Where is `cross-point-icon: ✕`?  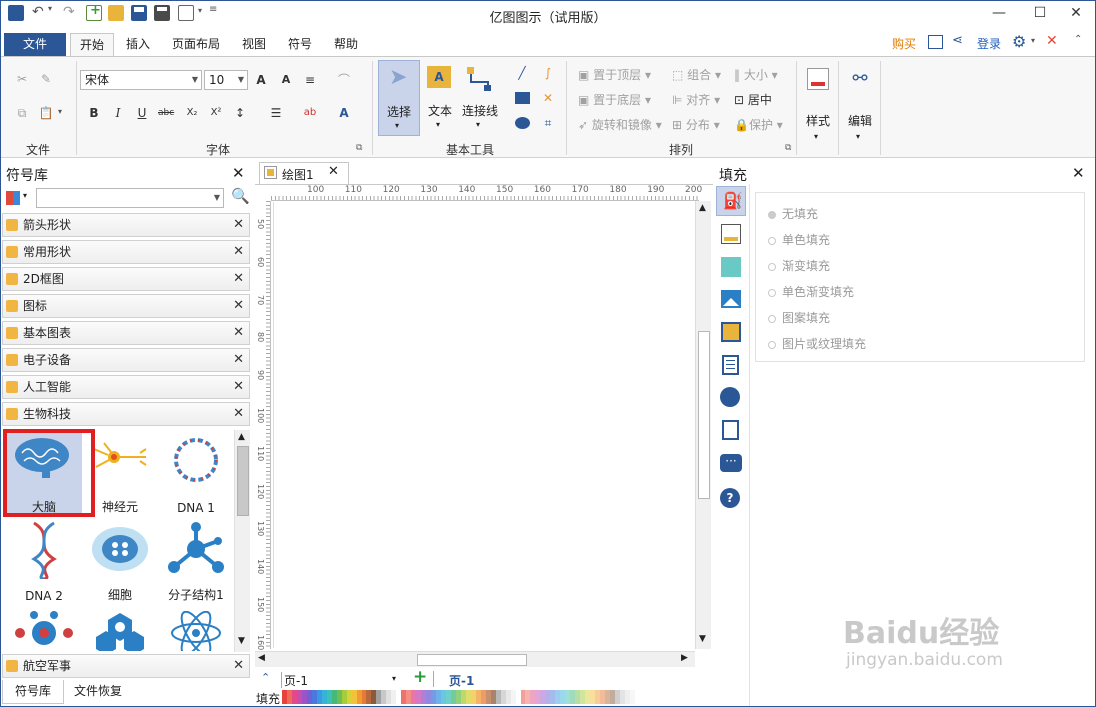 cross-point-icon: ✕ is located at coordinates (548, 98).